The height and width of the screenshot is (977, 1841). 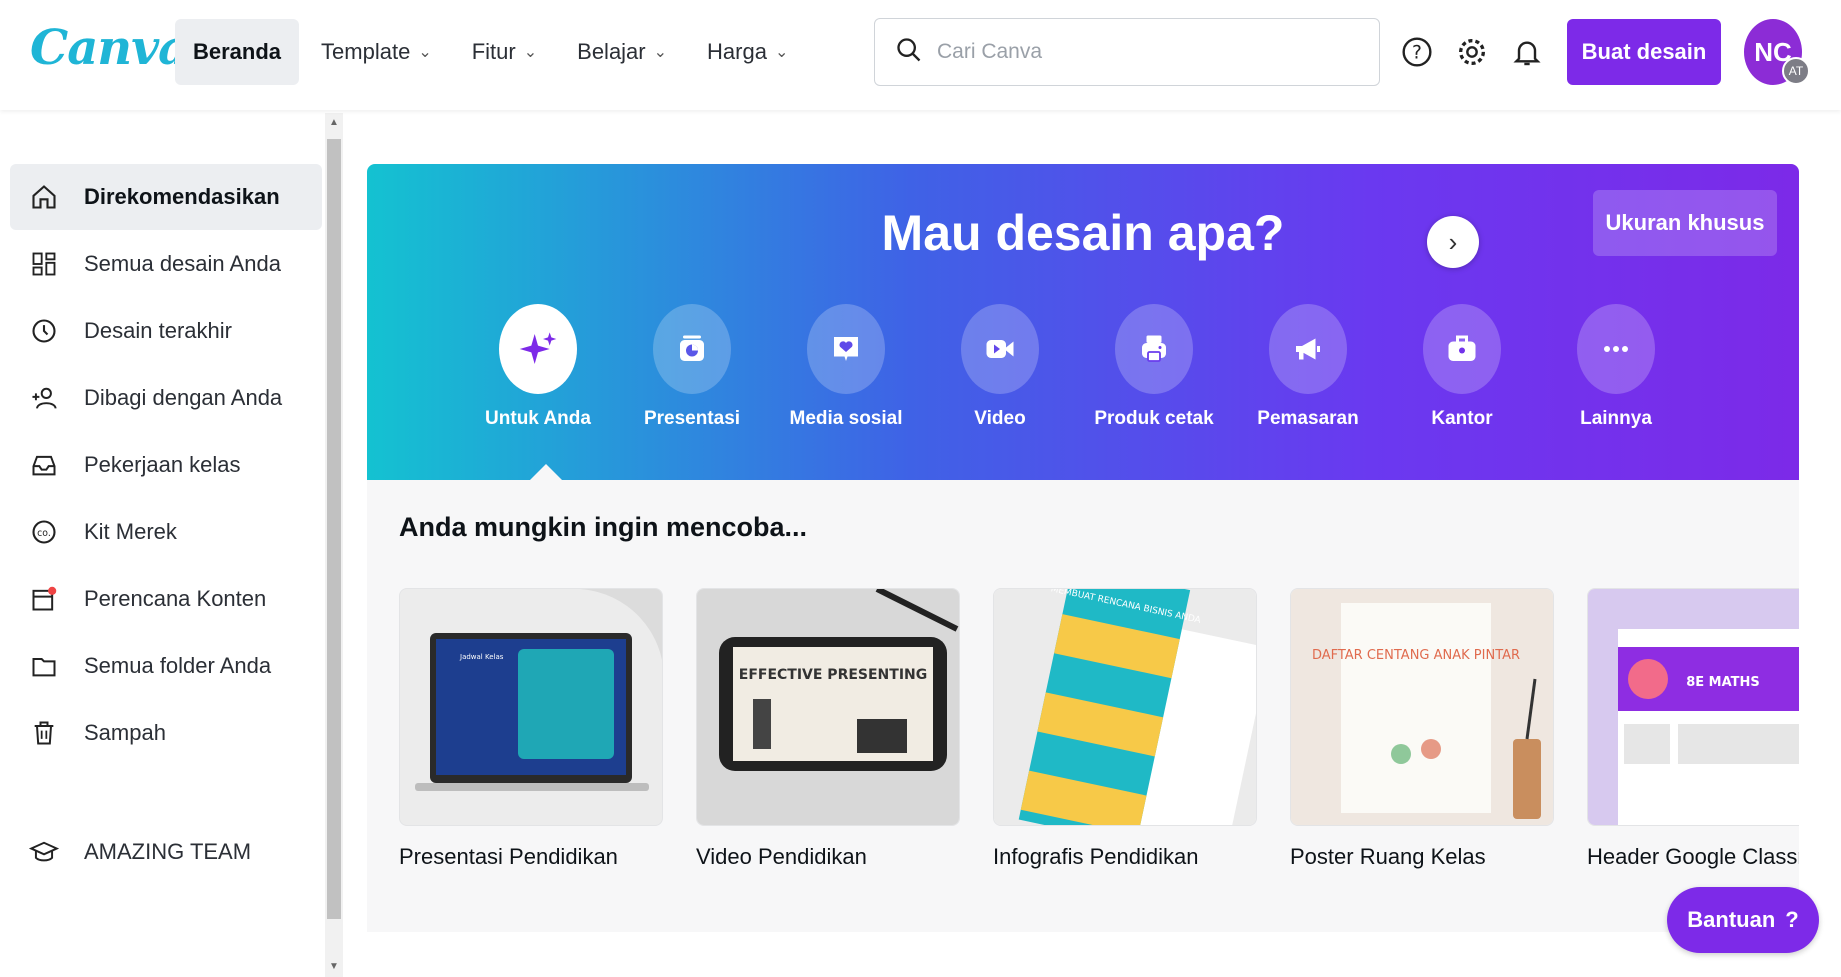 What do you see at coordinates (1154, 349) in the screenshot?
I see `printer-icon` at bounding box center [1154, 349].